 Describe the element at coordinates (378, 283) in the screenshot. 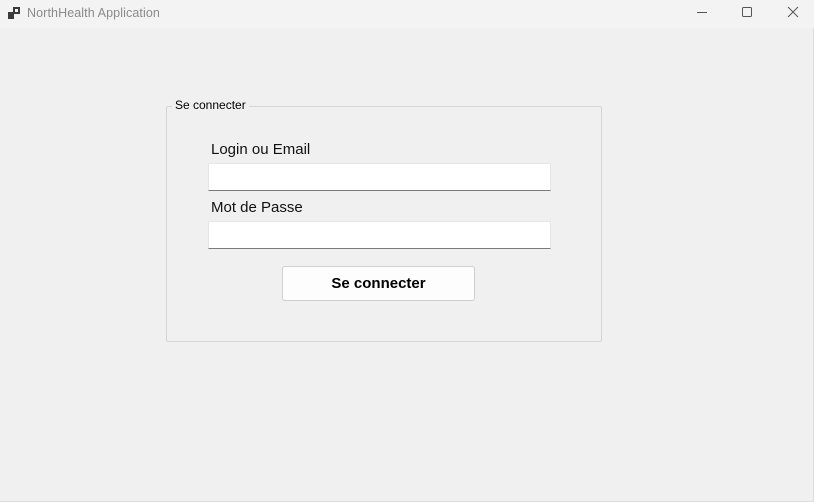

I see `login-button: Se connecter` at that location.